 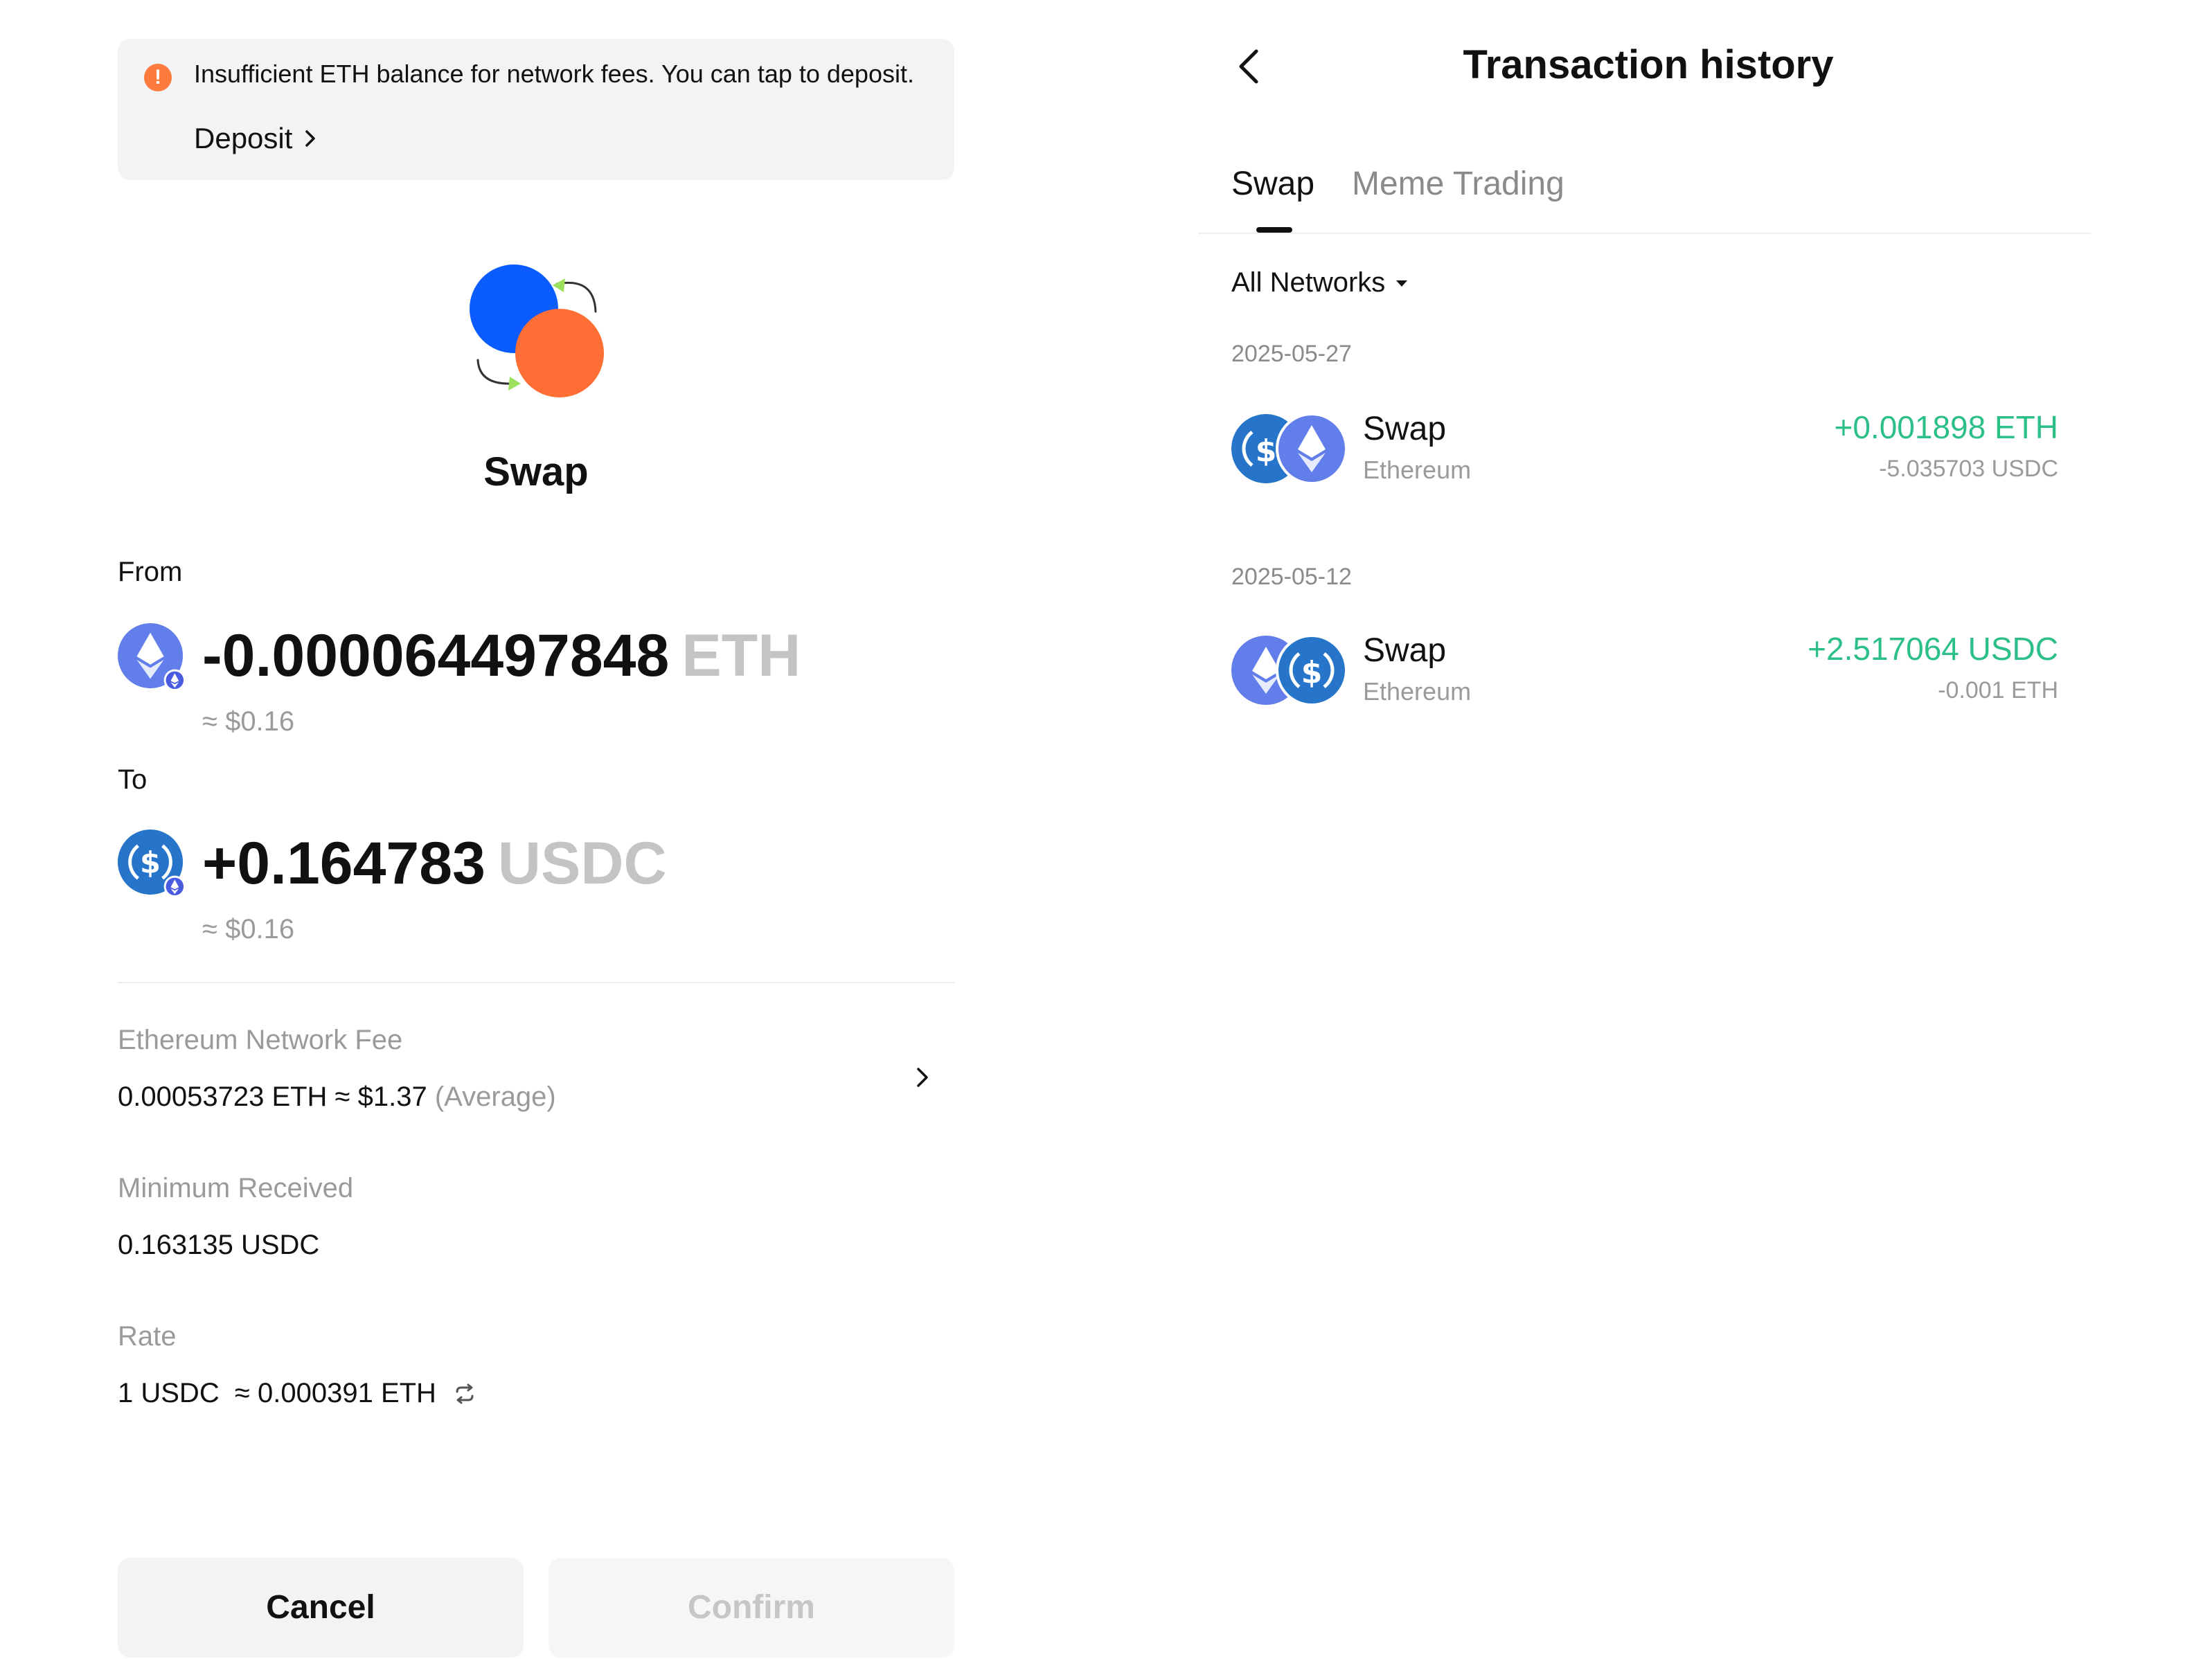 I want to click on from-amount-symbol: ETH, so click(x=741, y=656).